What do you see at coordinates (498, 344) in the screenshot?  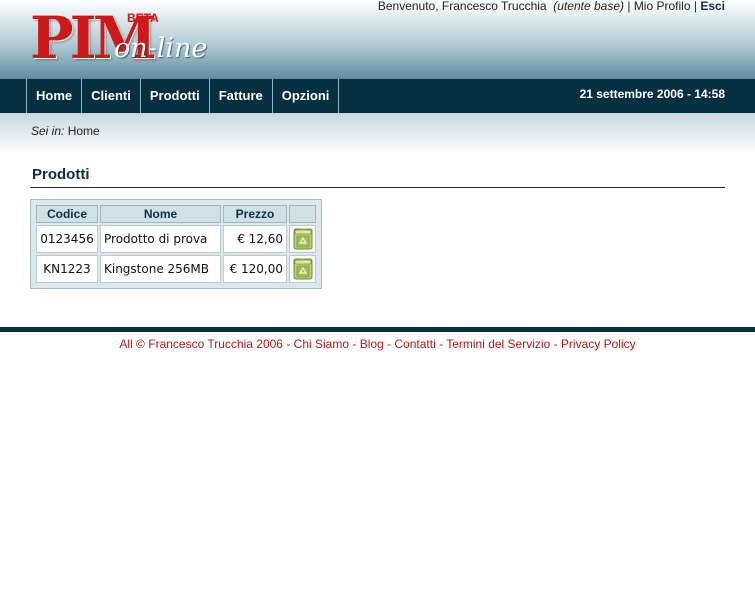 I see `footer-link-termini: Termini del Servizio` at bounding box center [498, 344].